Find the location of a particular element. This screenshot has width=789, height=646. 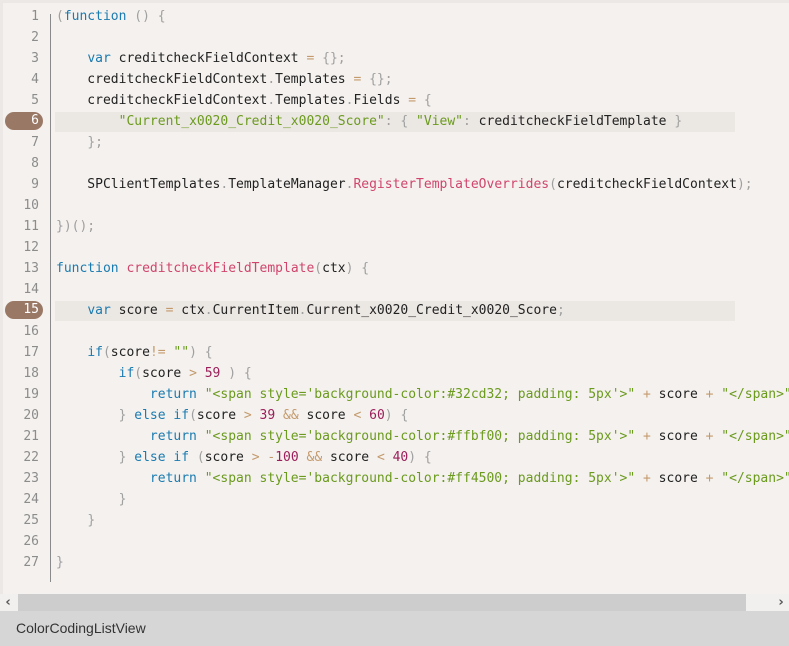

line-number: 14 is located at coordinates (21, 289).